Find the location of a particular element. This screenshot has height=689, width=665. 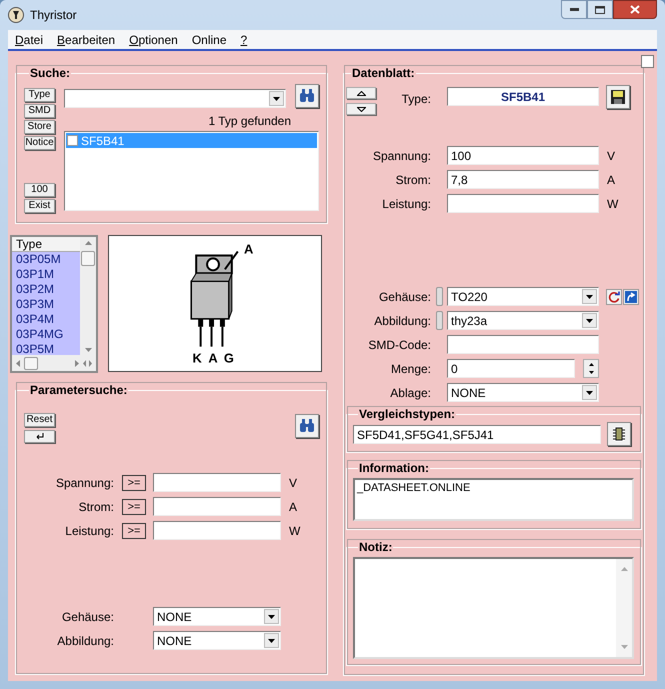

button: Store is located at coordinates (39, 127).